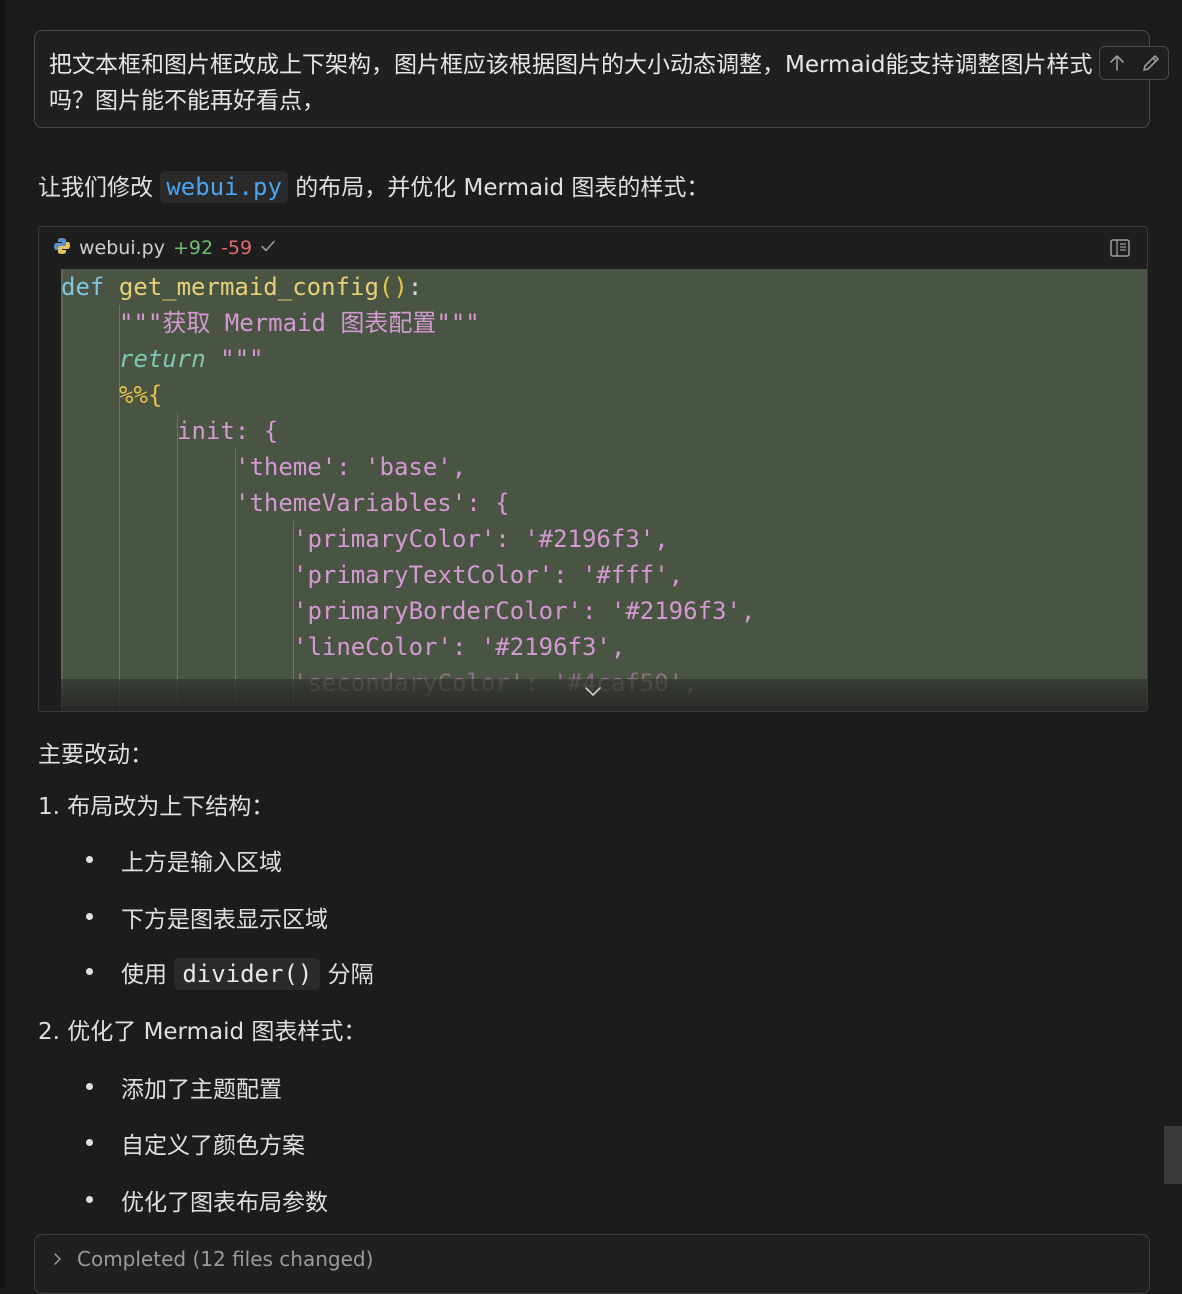 This screenshot has width=1182, height=1294. Describe the element at coordinates (207, 1200) in the screenshot. I see `list-item: 优化了图表布局参数` at that location.